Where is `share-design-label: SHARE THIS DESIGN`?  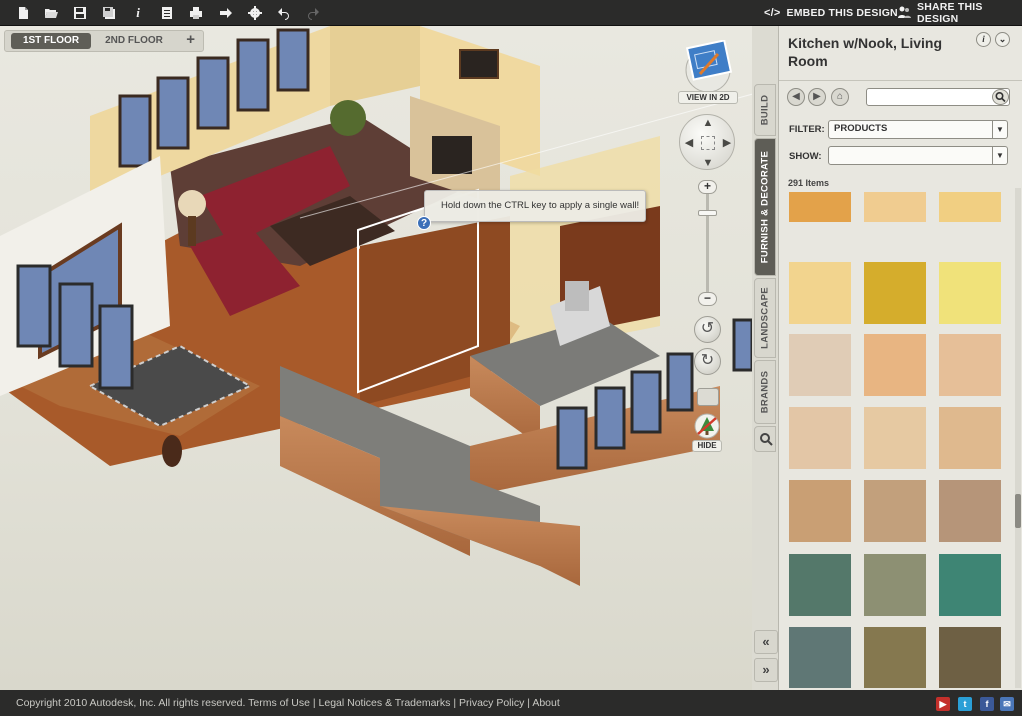
share-design-label: SHARE THIS DESIGN is located at coordinates (950, 13).